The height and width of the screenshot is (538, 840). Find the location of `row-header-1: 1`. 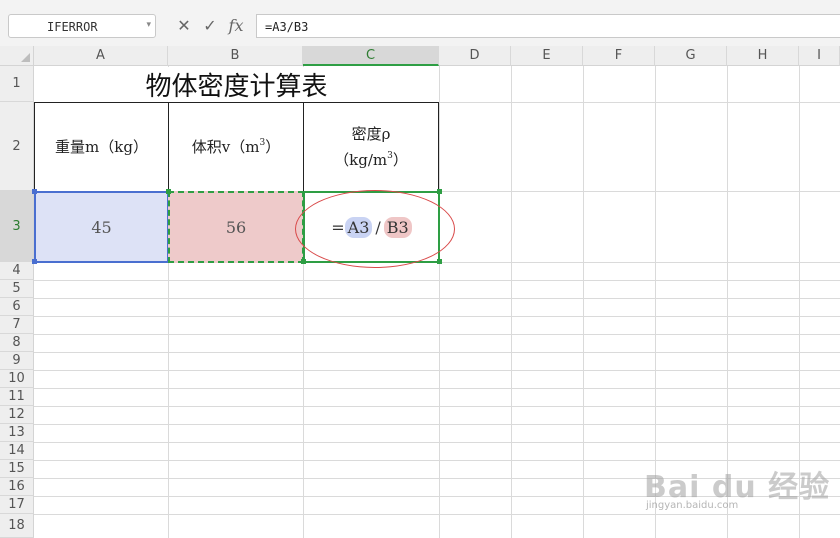

row-header-1: 1 is located at coordinates (17, 84).